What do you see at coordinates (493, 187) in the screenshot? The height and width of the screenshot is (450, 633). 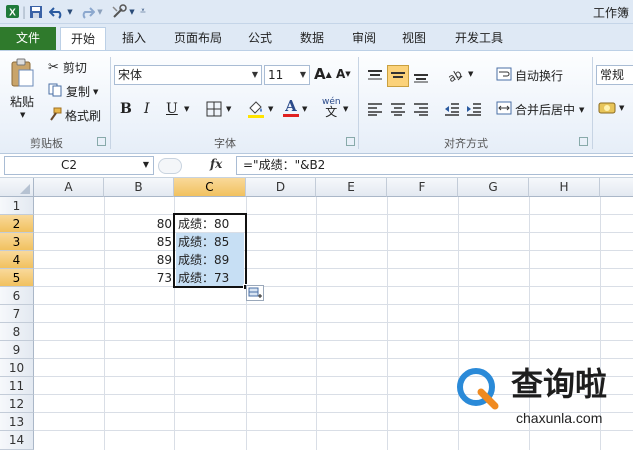 I see `column-header-g: G` at bounding box center [493, 187].